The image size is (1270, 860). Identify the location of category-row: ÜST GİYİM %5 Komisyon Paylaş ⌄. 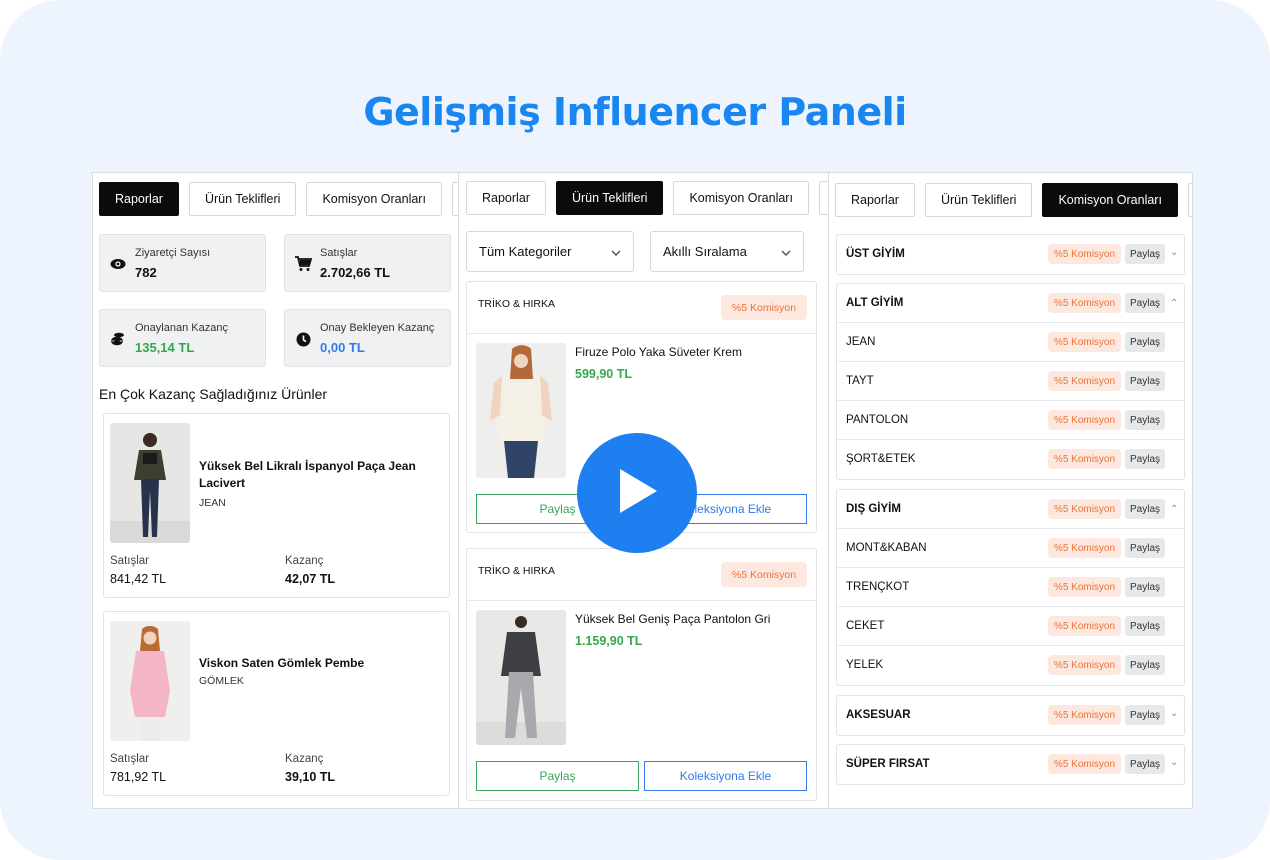
(1010, 254).